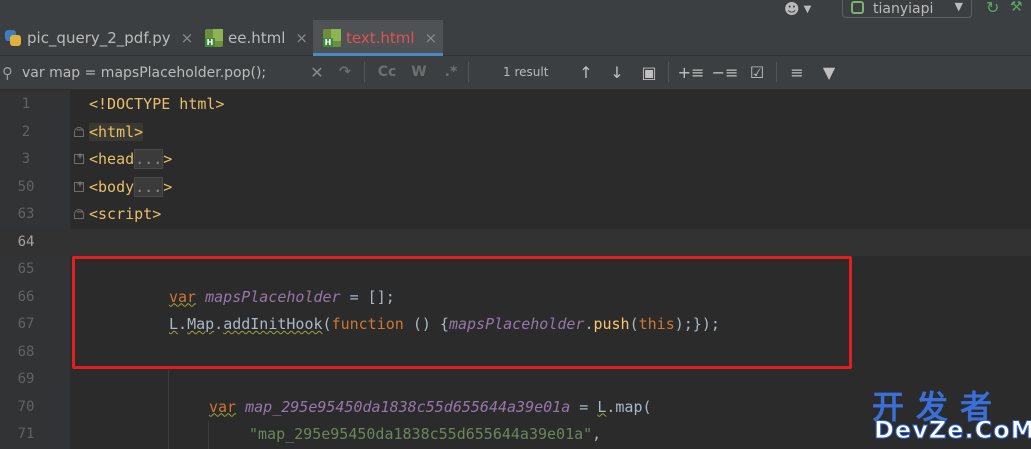 This screenshot has height=449, width=1031. Describe the element at coordinates (425, 434) in the screenshot. I see `code-text: "map_295e95450da1838c55d655644a39e01a",` at that location.